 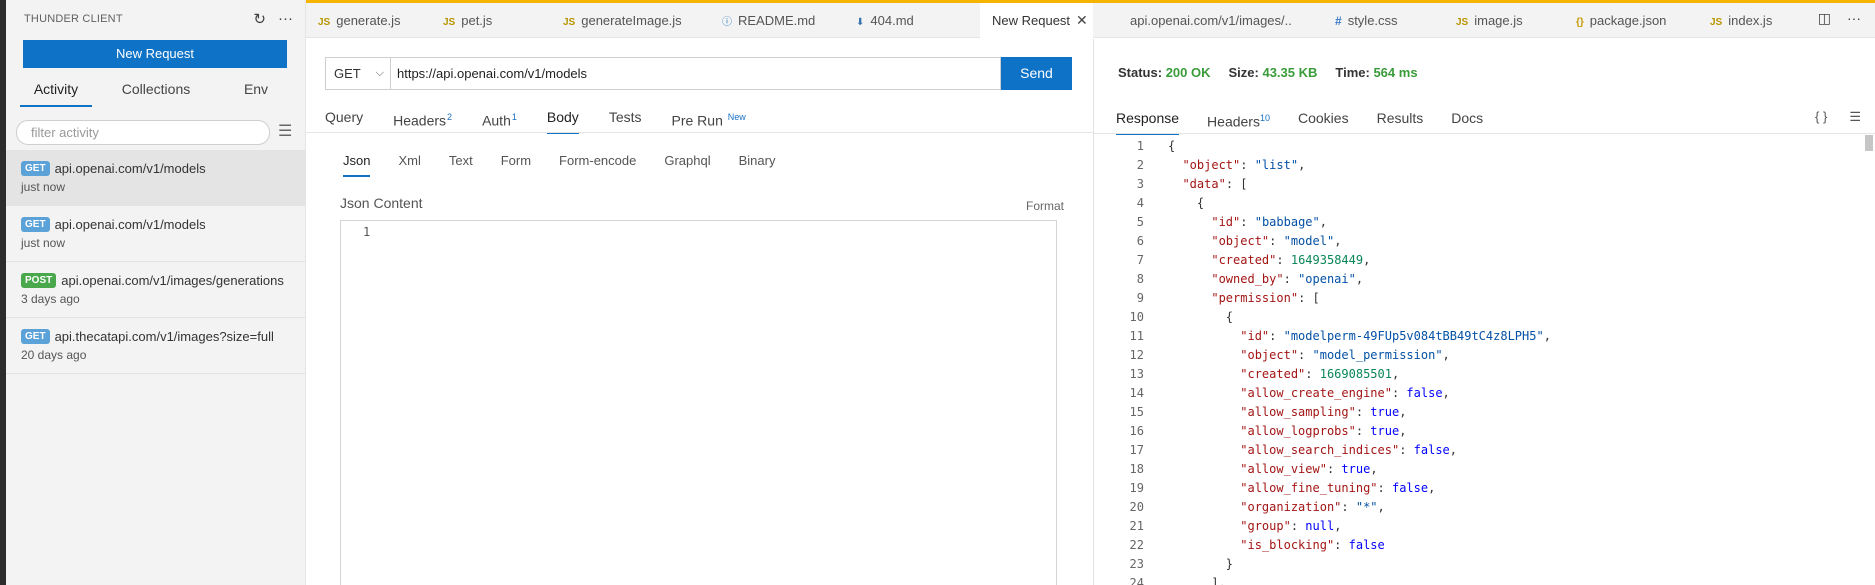 I want to click on code-text: "id": "babbage",, so click(x=1269, y=222).